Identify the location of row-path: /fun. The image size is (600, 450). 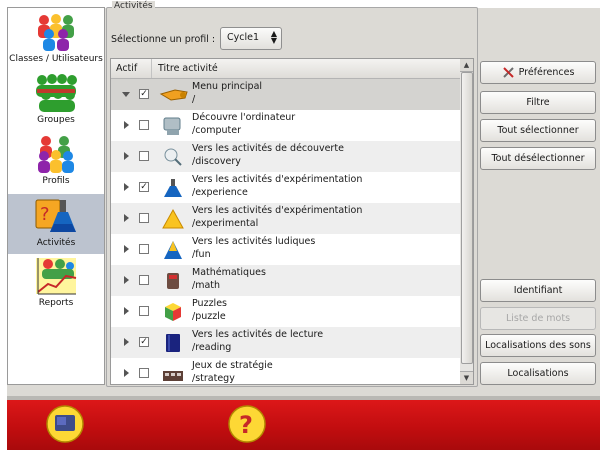
(201, 254).